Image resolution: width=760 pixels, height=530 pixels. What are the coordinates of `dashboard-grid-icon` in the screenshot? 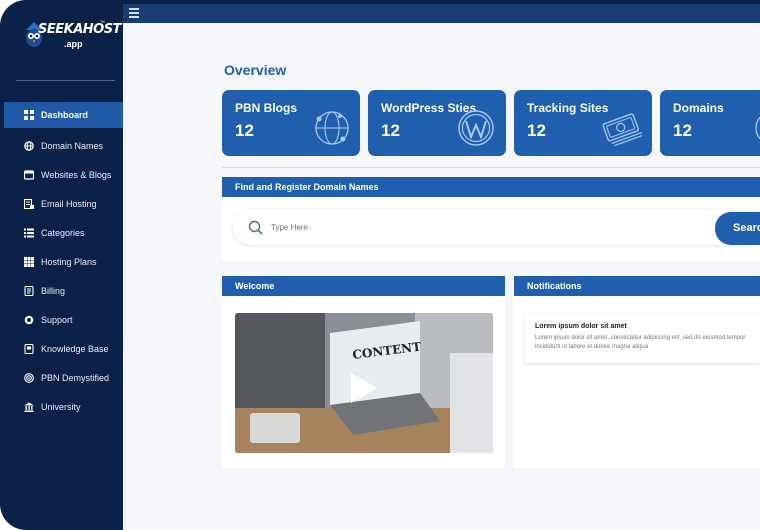 It's located at (29, 115).